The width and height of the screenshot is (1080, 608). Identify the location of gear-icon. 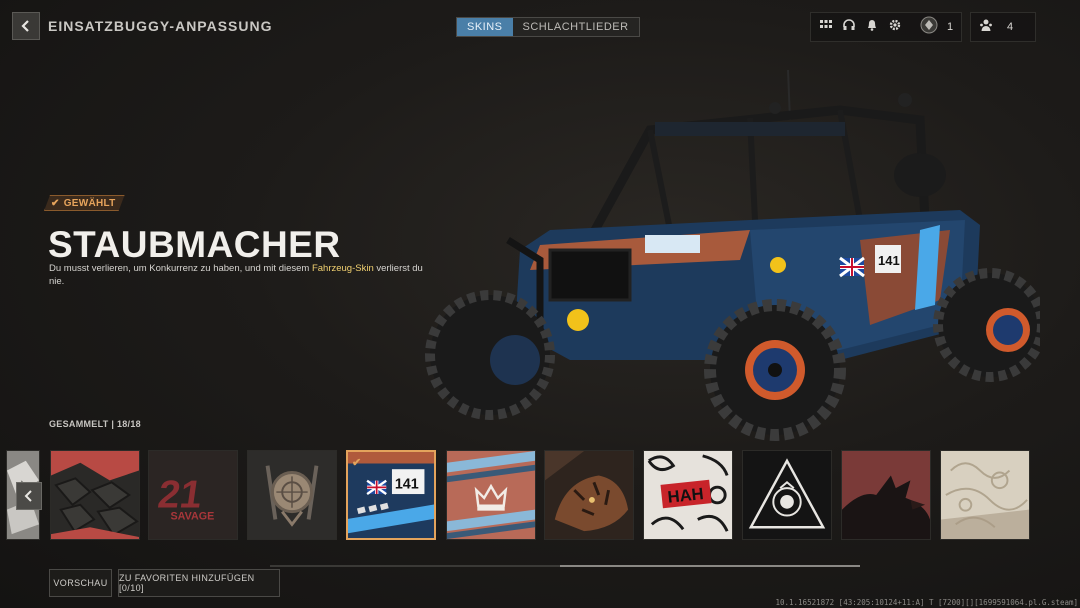
(895, 27).